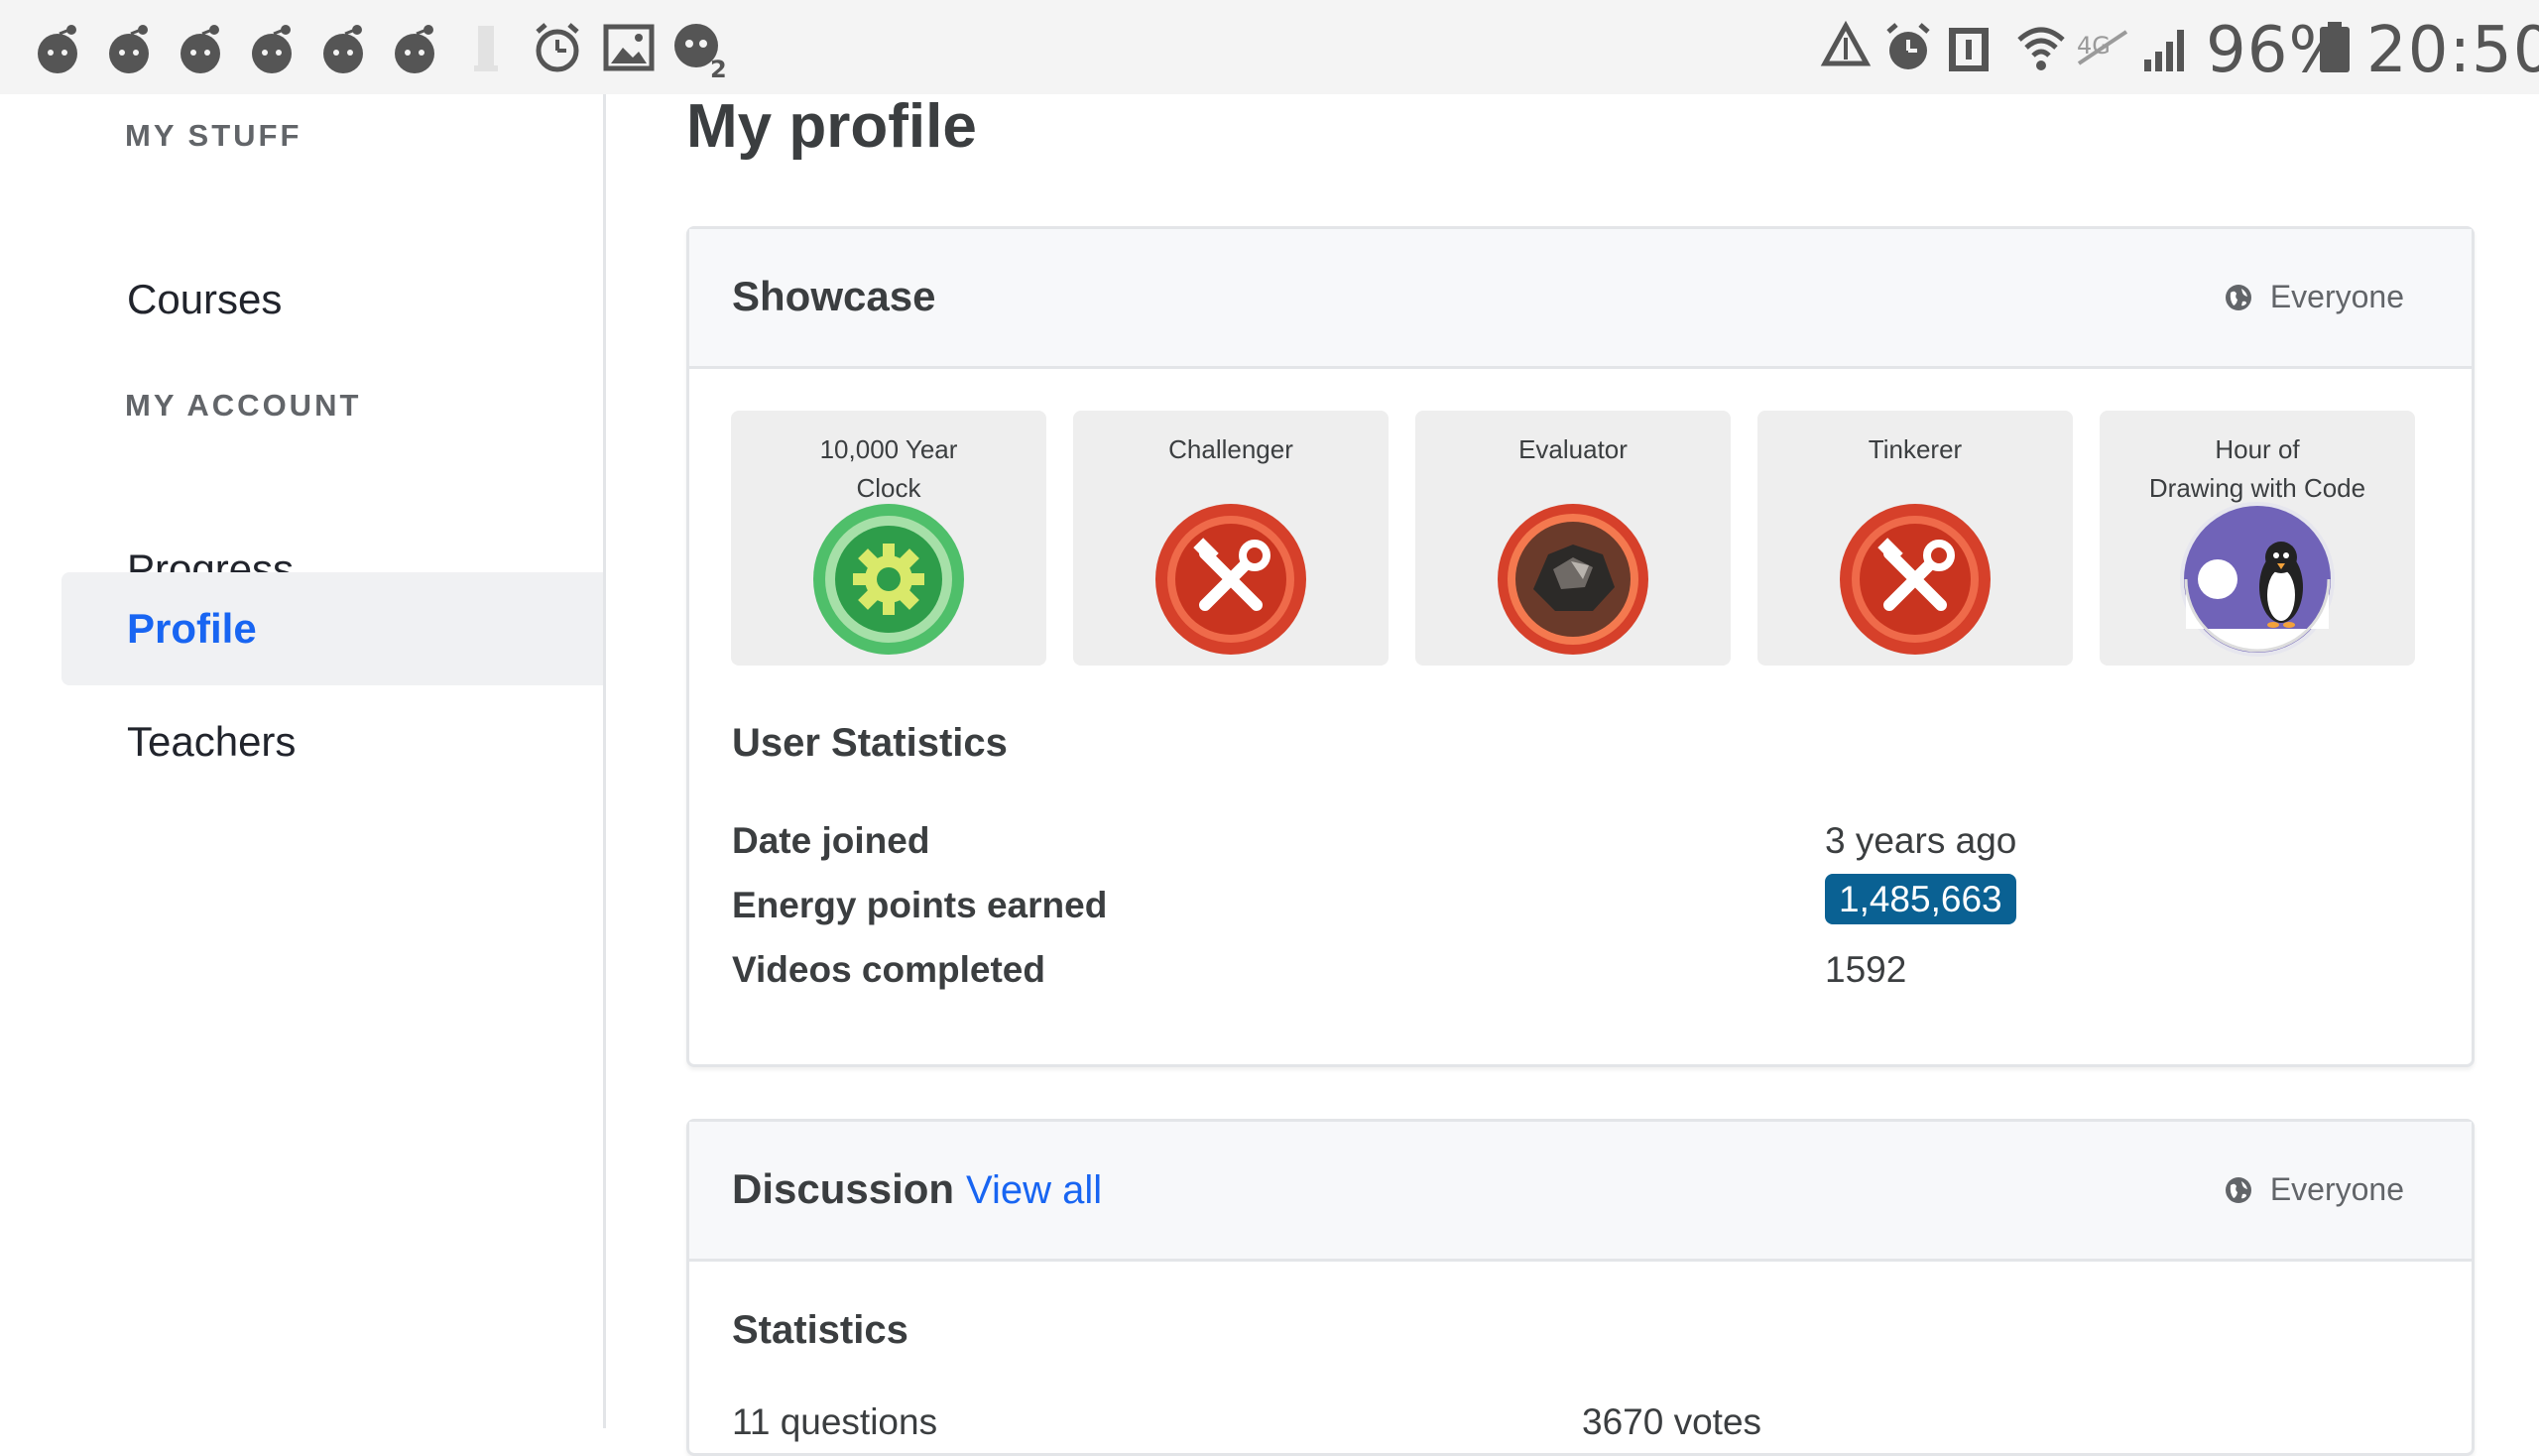 The width and height of the screenshot is (2539, 1456). Describe the element at coordinates (629, 47) in the screenshot. I see `image-icon` at that location.